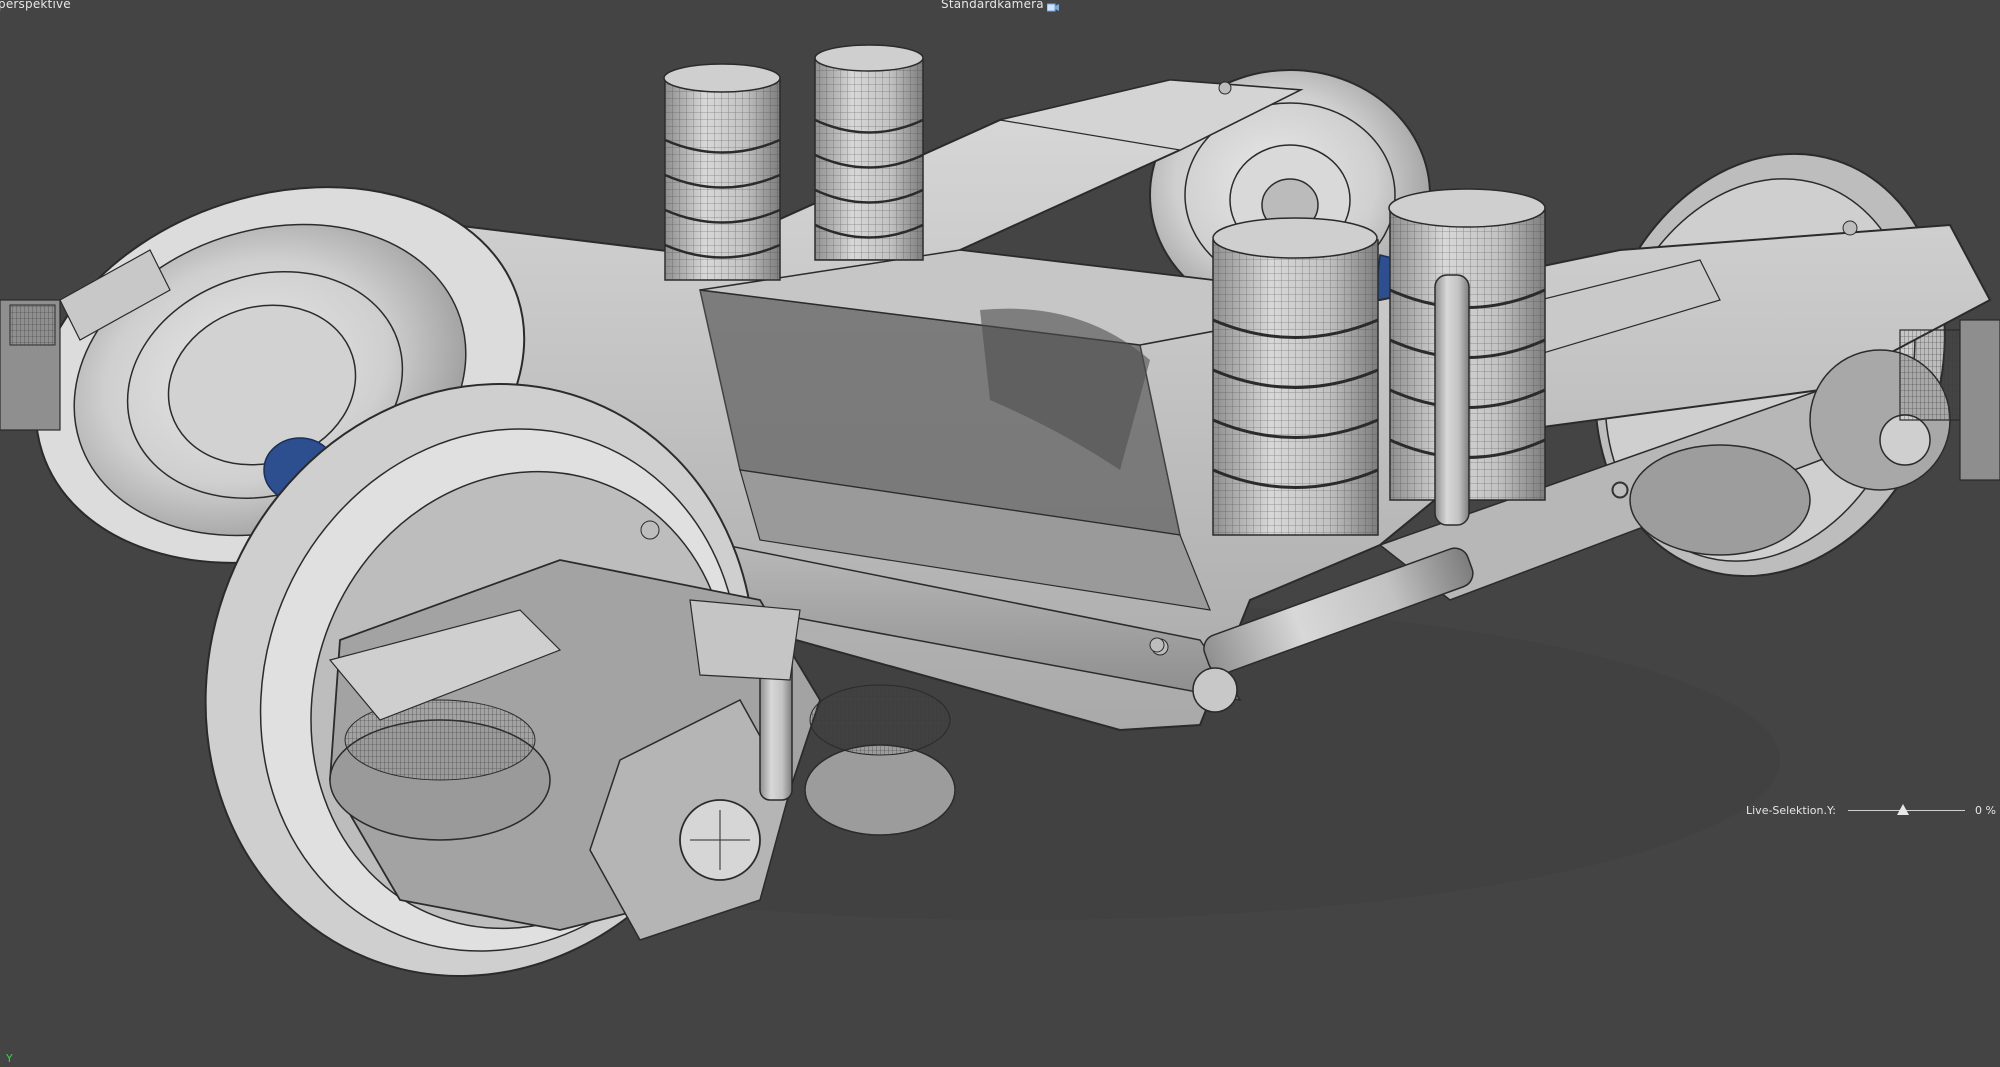 This screenshot has width=2000, height=1067. I want to click on spring-front-left, so click(1295, 376).